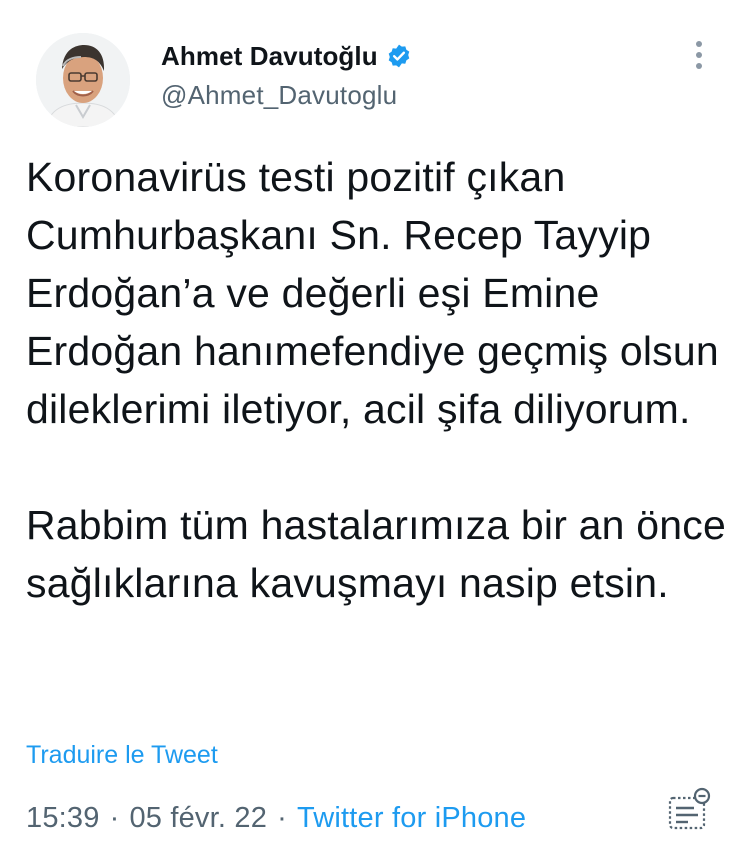  I want to click on author-name-row: Ahmet Davutoğlu, so click(286, 56).